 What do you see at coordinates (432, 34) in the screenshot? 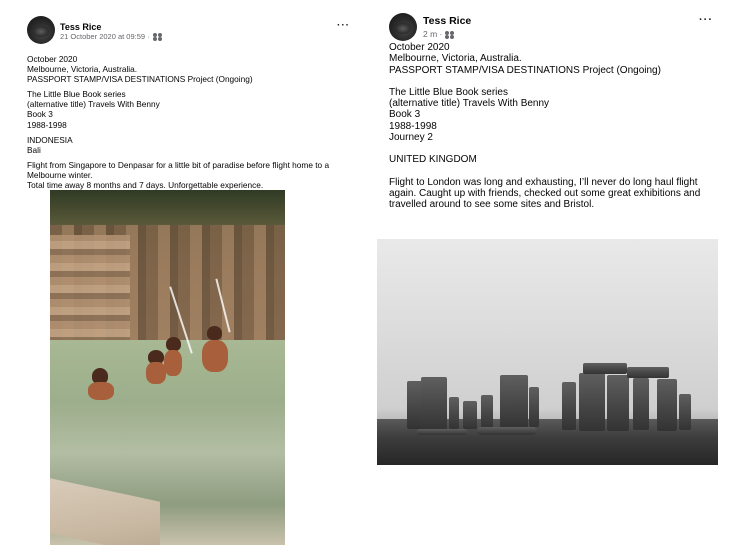
I see `timestamp: 2 m ·` at bounding box center [432, 34].